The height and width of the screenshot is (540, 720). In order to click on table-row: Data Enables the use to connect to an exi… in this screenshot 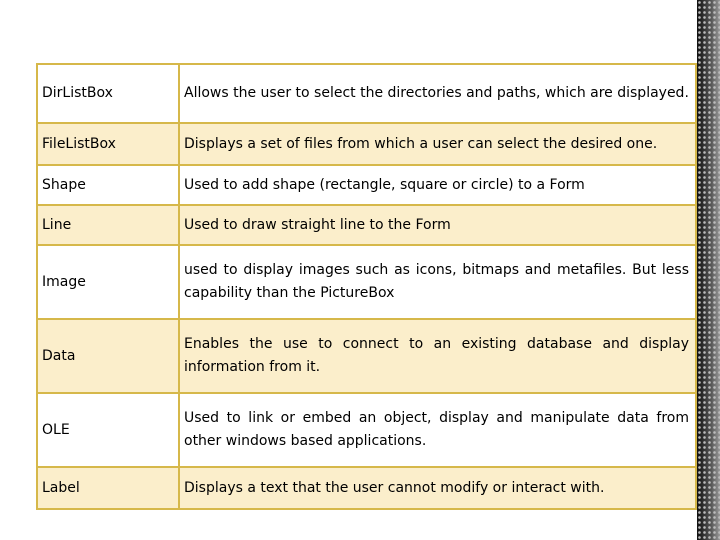, I will do `click(366, 356)`.